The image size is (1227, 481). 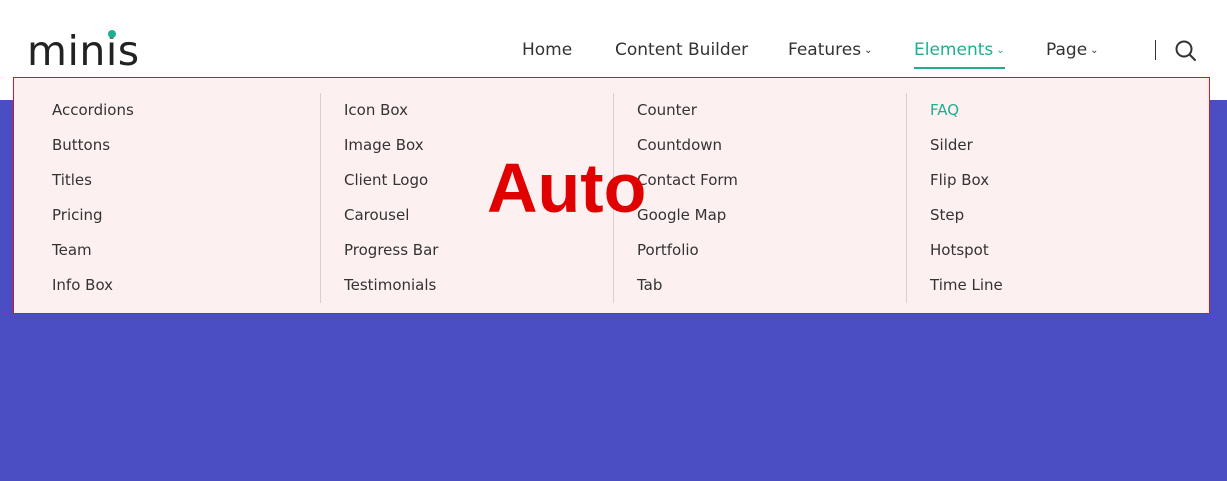 What do you see at coordinates (82, 285) in the screenshot?
I see `menu-item-info-box: Info Box` at bounding box center [82, 285].